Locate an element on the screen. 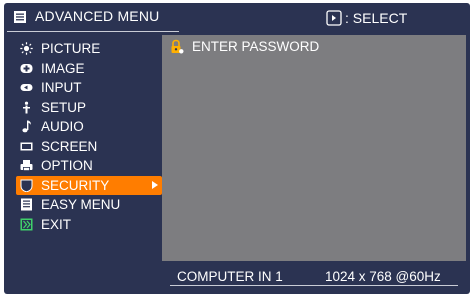 The image size is (472, 298). menu-item-security: SECURITY is located at coordinates (89, 185).